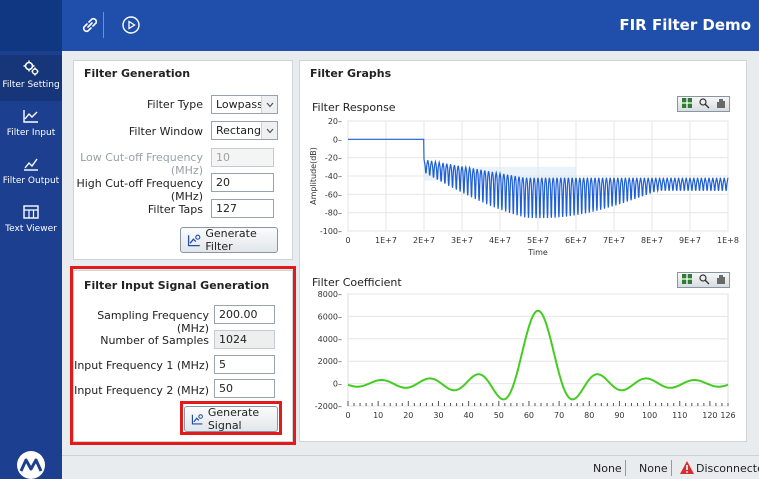 The height and width of the screenshot is (479, 759). What do you see at coordinates (619, 415) in the screenshot?
I see `x-tick-label: 90` at bounding box center [619, 415].